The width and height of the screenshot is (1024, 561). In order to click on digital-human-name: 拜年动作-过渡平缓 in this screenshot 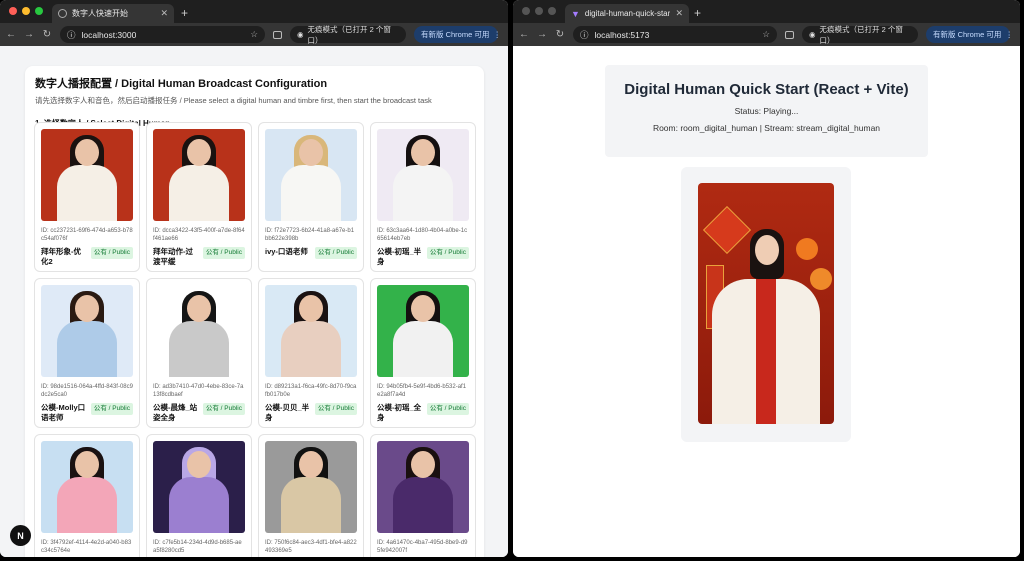, I will do `click(173, 256)`.